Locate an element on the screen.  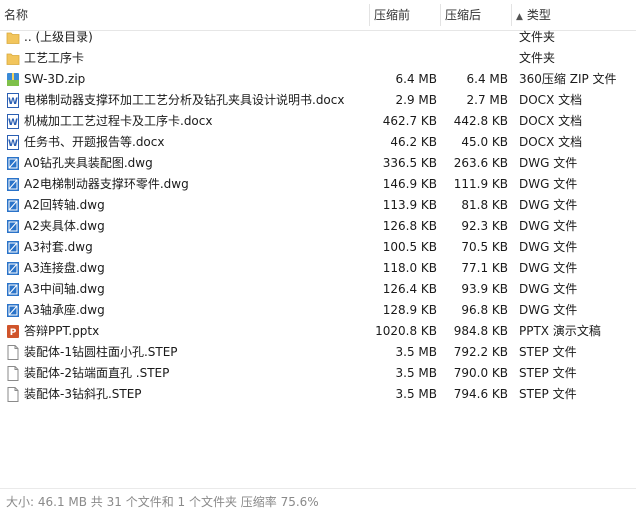
file-row: 装配体-2钻端面直孔 .STEP 3.5 MB 790.0 KB STEP 文件 is located at coordinates (318, 373).